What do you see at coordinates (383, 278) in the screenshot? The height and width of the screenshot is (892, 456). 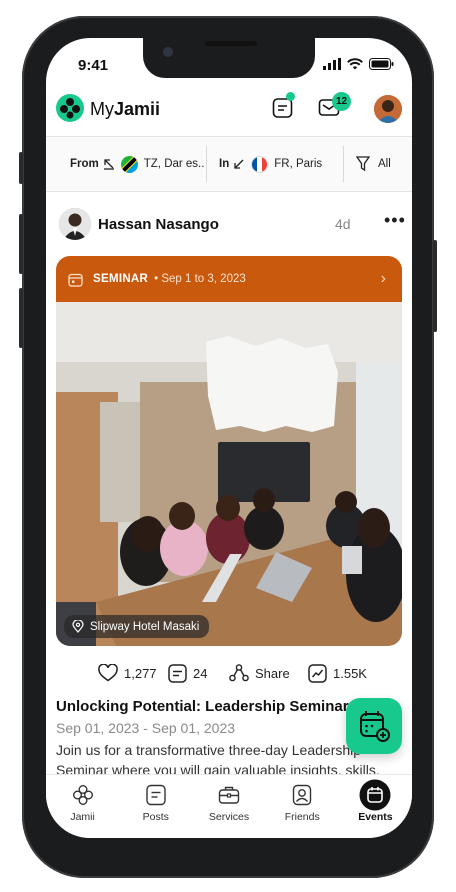 I see `chevron-right-icon: ›` at bounding box center [383, 278].